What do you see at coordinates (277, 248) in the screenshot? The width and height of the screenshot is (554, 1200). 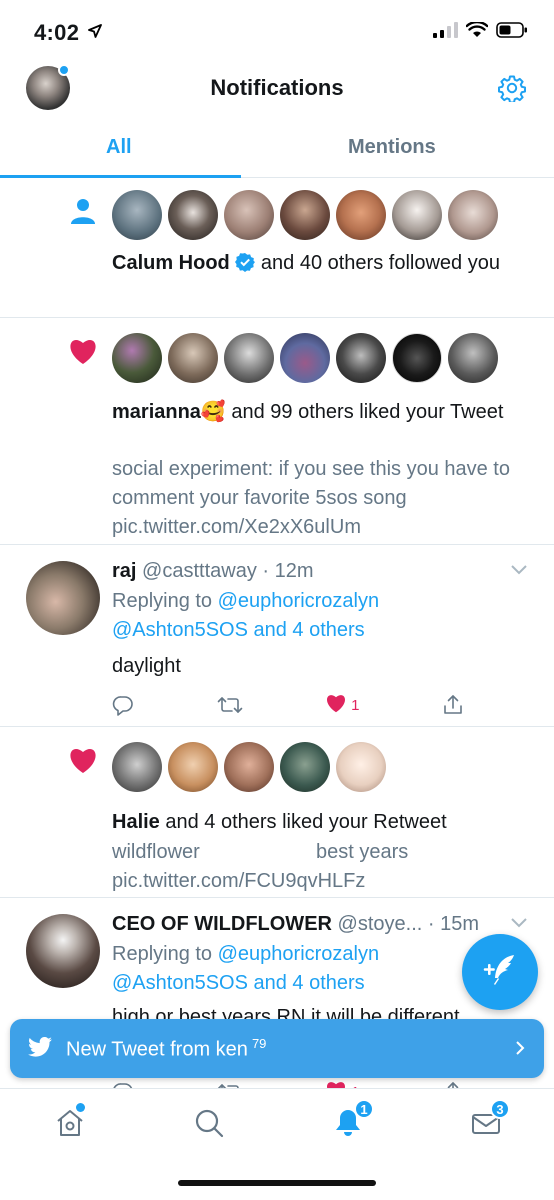 I see `notification-follow: Calum Hood and 40 others followed you` at bounding box center [277, 248].